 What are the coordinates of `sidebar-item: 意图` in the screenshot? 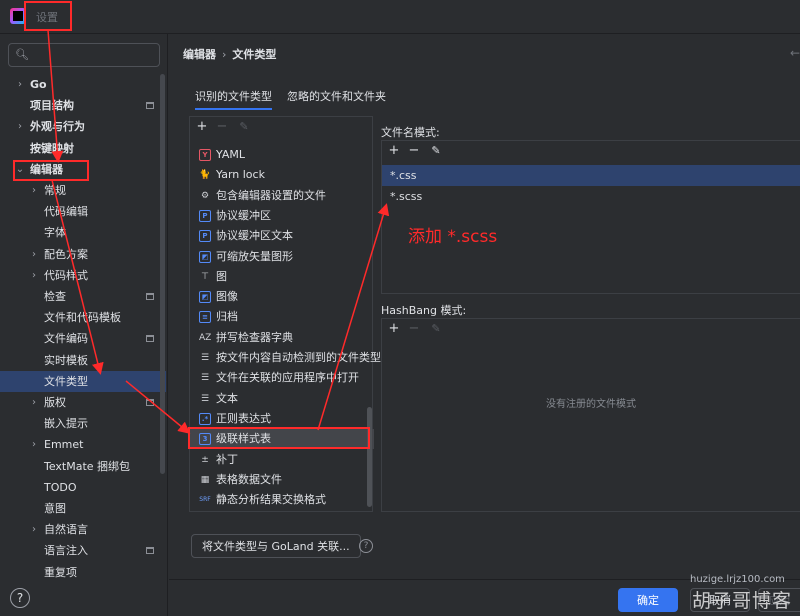 It's located at (83, 508).